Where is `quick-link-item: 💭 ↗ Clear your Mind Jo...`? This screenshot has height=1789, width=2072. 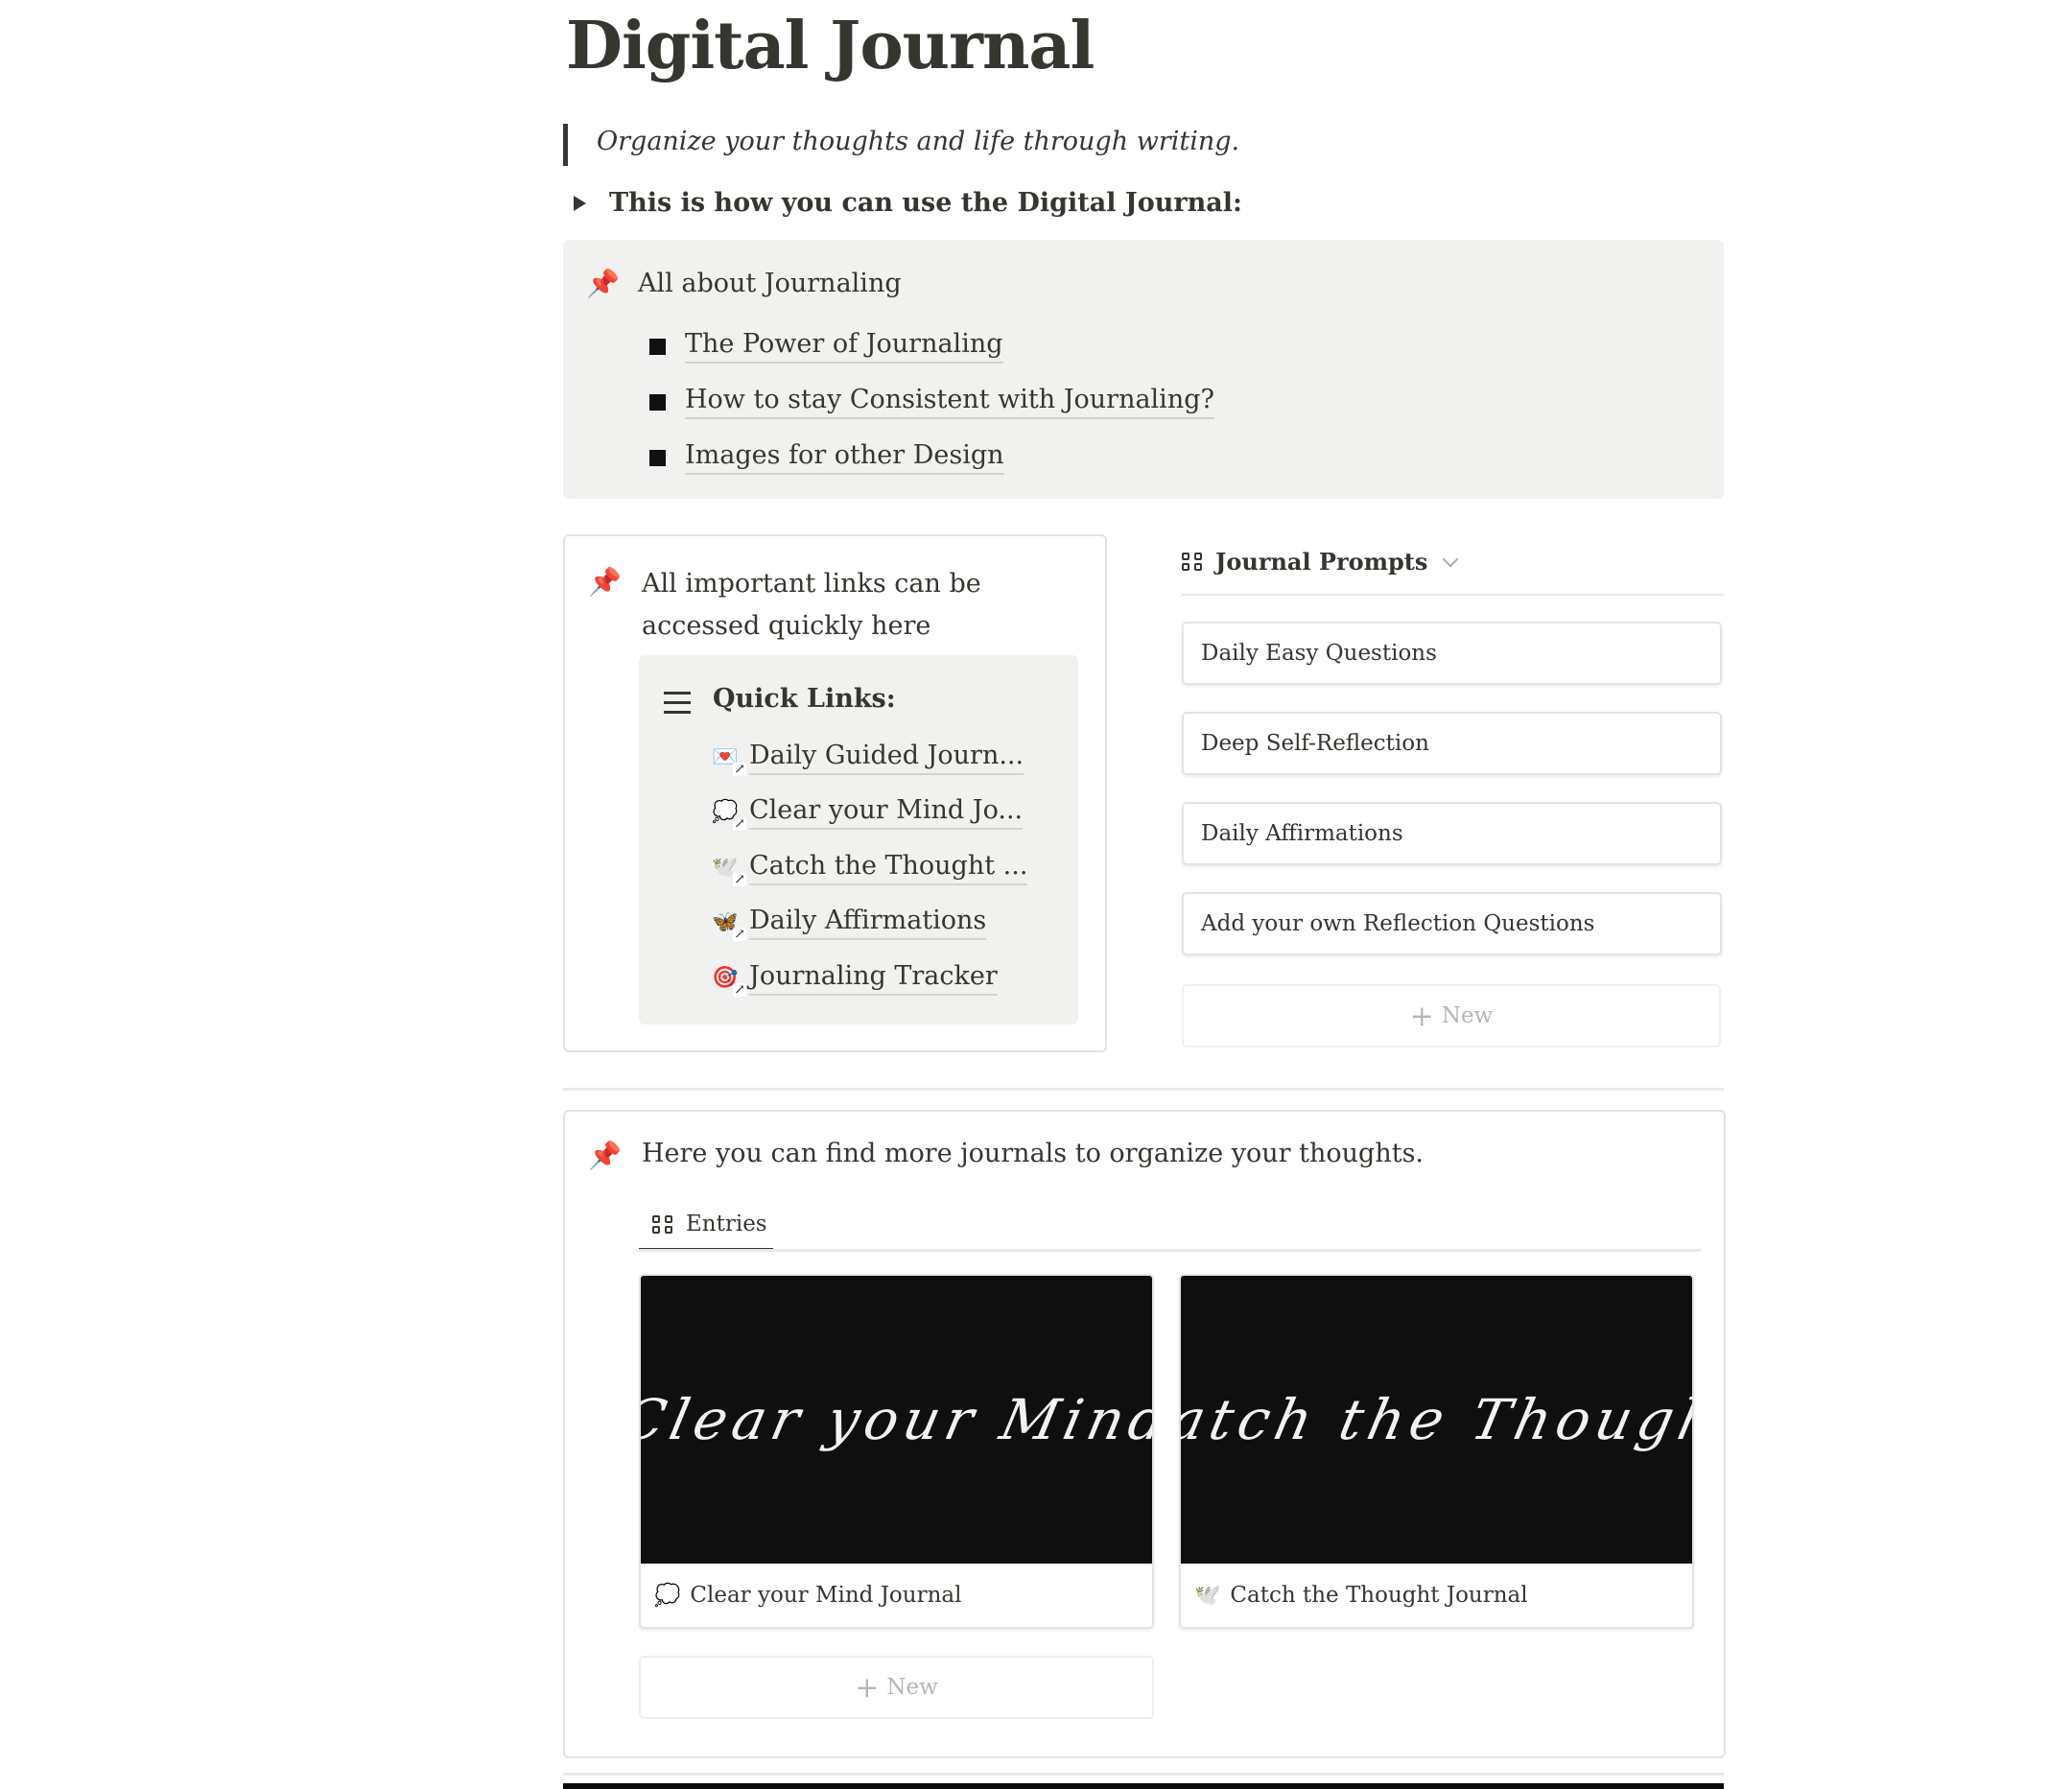 quick-link-item: 💭 ↗ Clear your Mind Jo... is located at coordinates (869, 813).